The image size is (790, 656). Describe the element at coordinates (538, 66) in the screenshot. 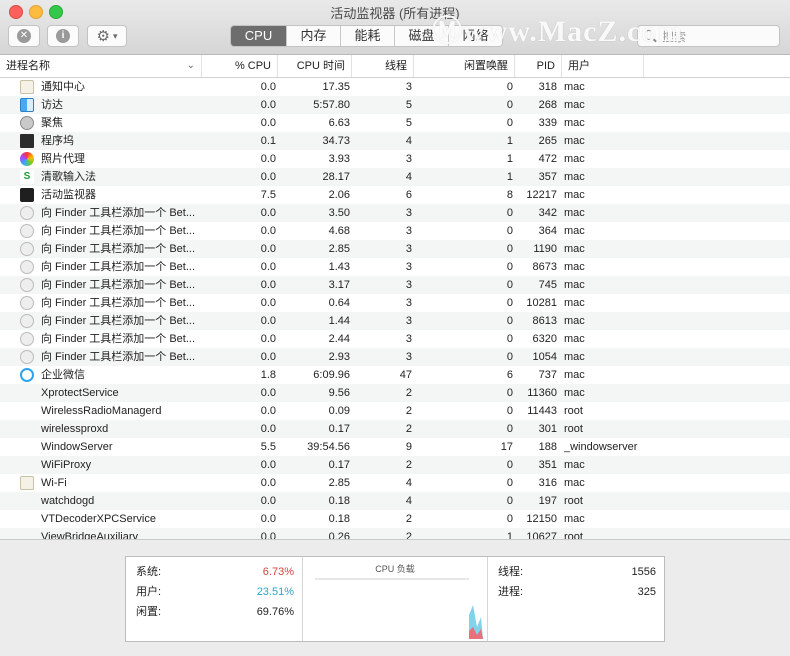

I see `column-header-pid: PID` at that location.